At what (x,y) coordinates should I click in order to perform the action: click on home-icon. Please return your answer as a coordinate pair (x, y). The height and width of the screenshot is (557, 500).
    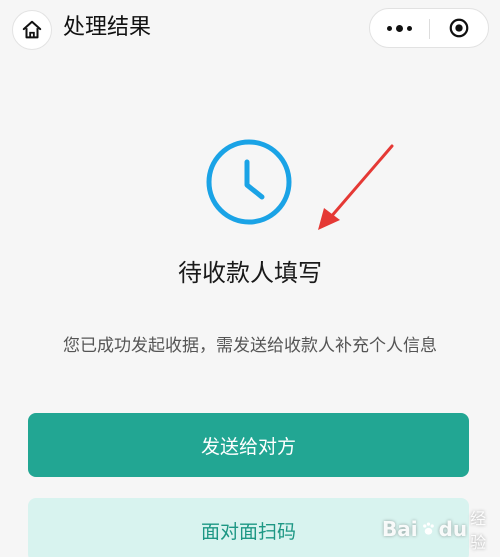
    Looking at the image, I should click on (32, 29).